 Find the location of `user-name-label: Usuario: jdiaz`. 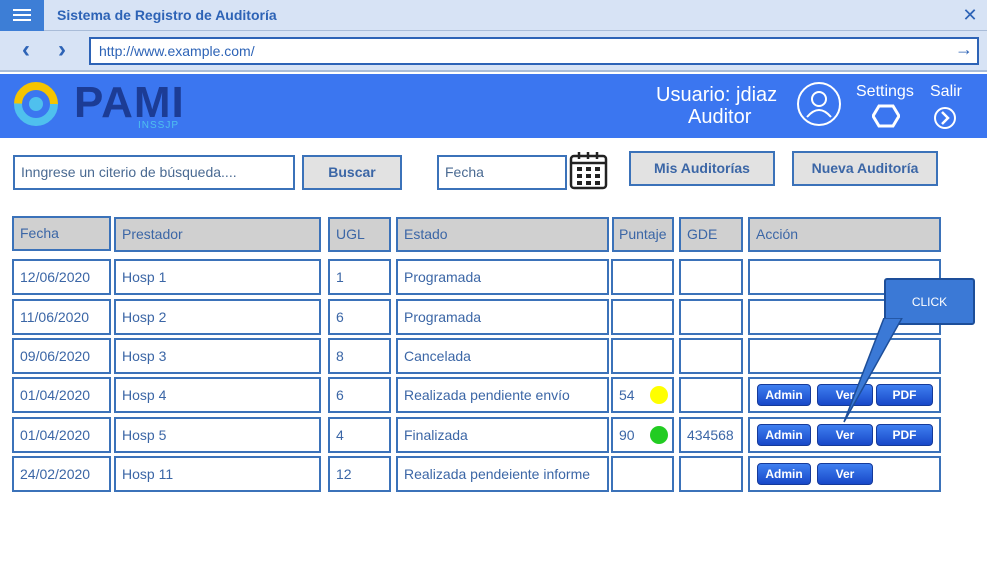

user-name-label: Usuario: jdiaz is located at coordinates (717, 95).